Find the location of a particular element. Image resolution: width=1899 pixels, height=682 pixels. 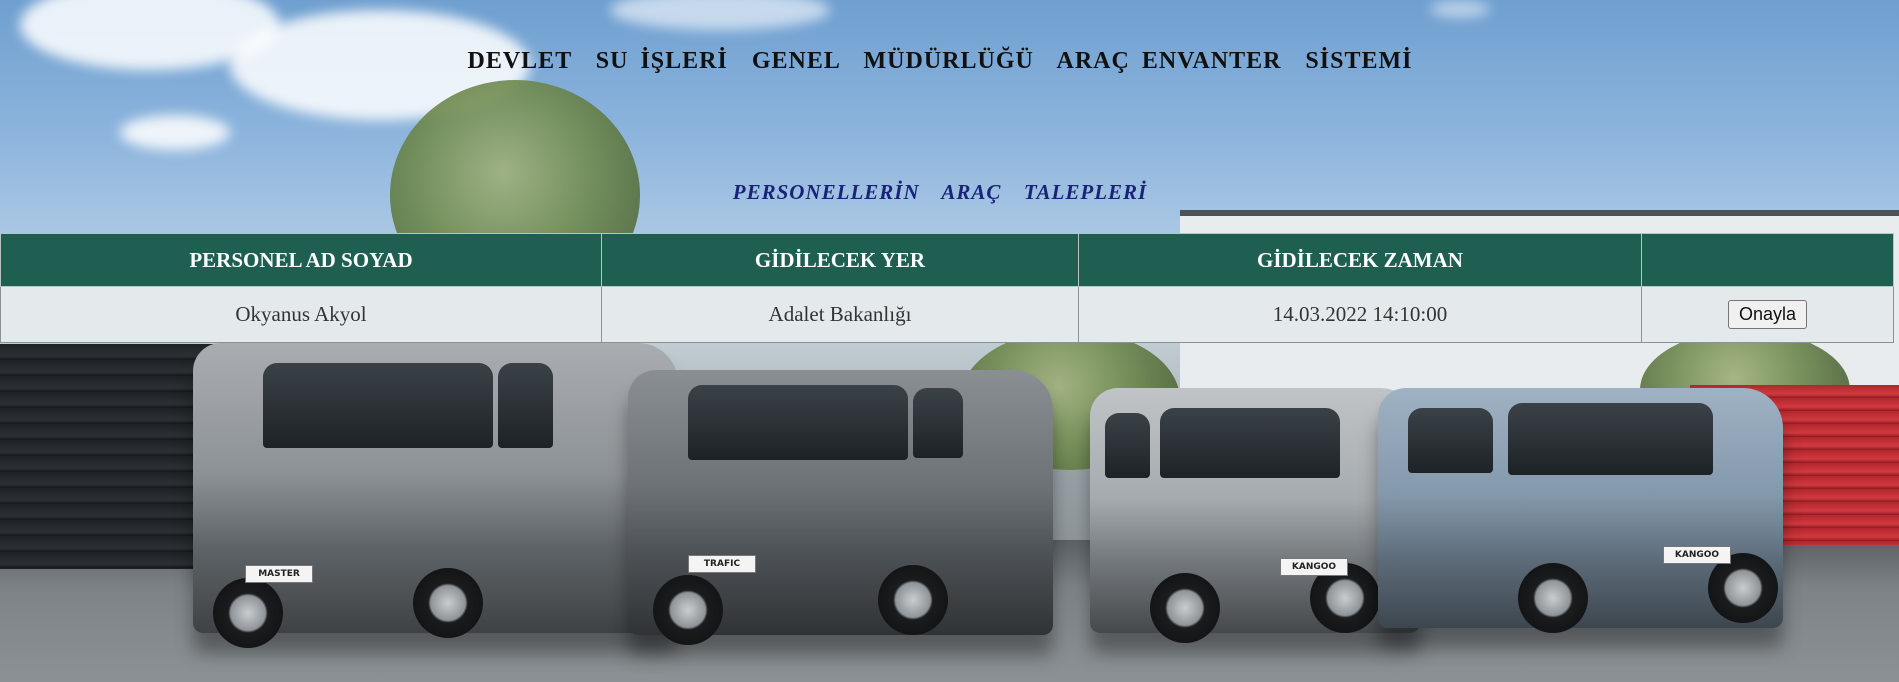

cell-action: Onayla is located at coordinates (1767, 314).